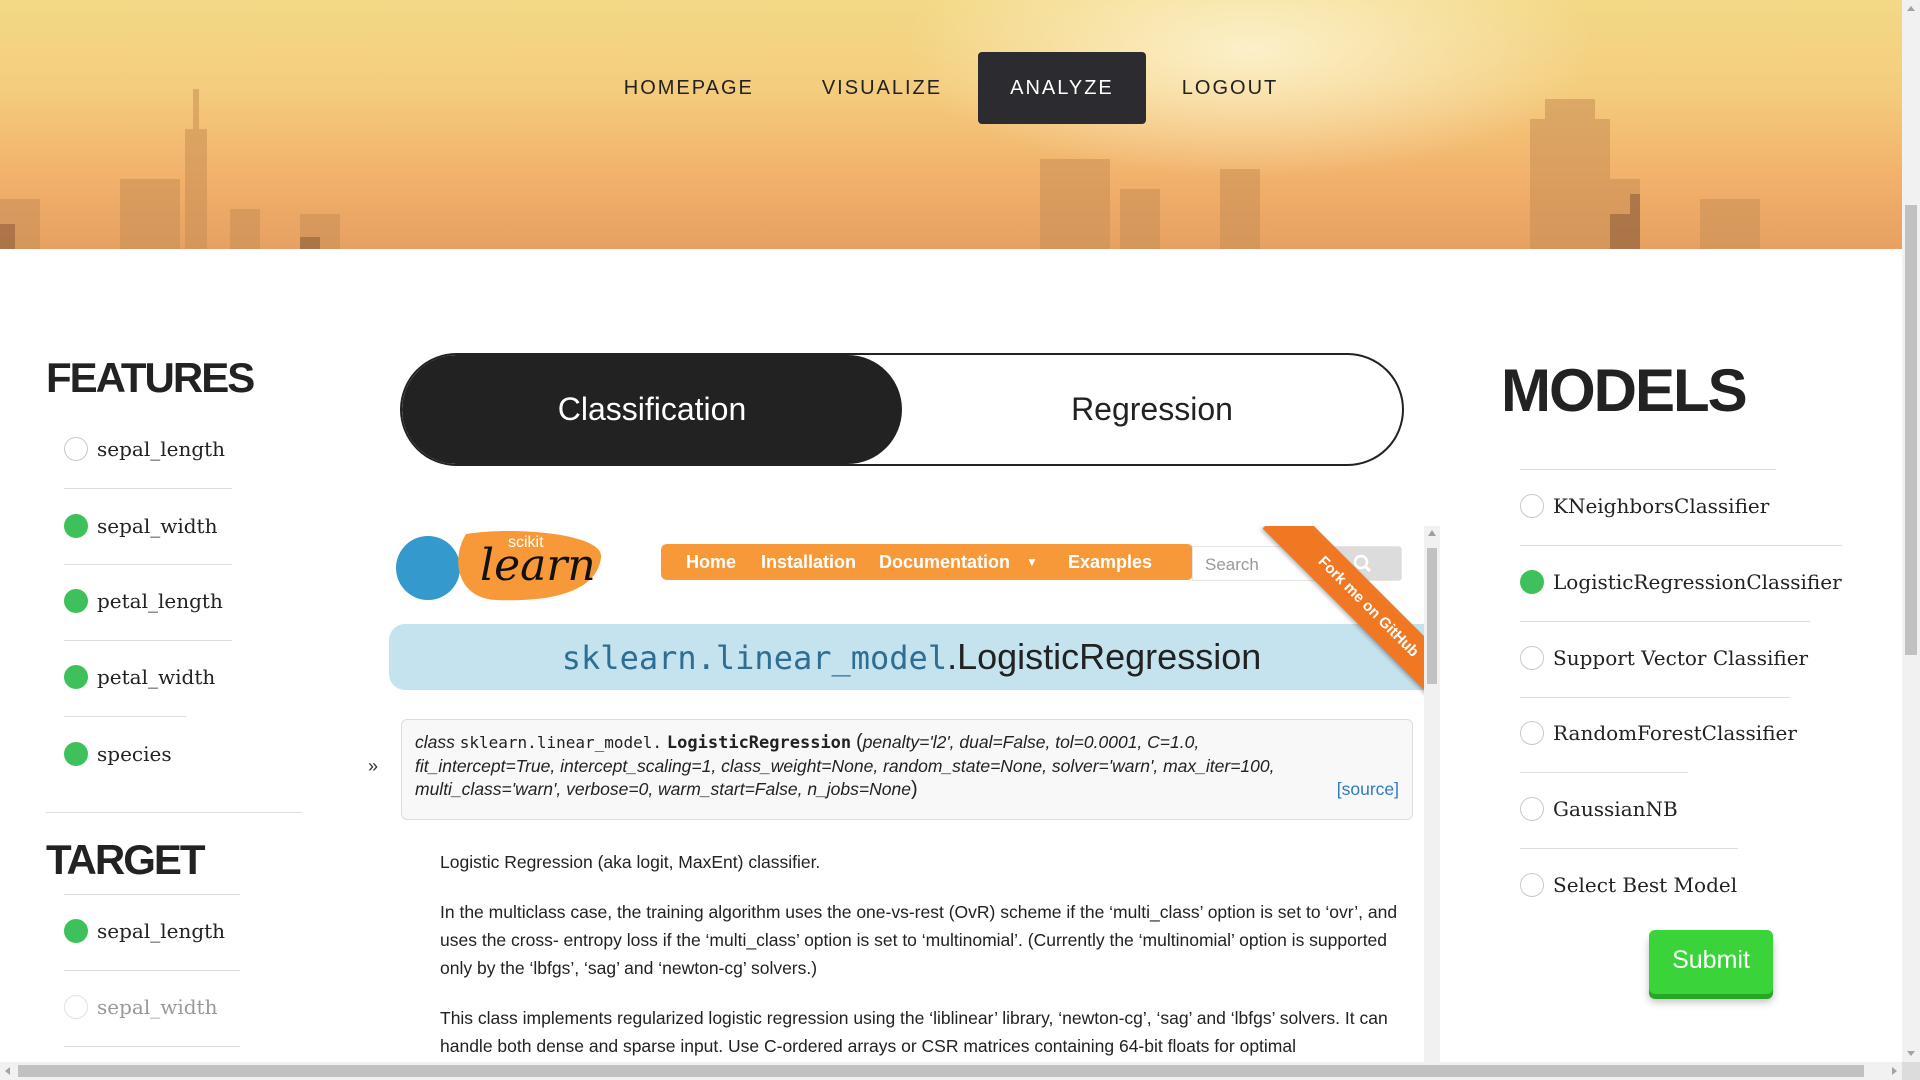 This screenshot has width=1920, height=1080. Describe the element at coordinates (174, 812) in the screenshot. I see `section-divider` at that location.